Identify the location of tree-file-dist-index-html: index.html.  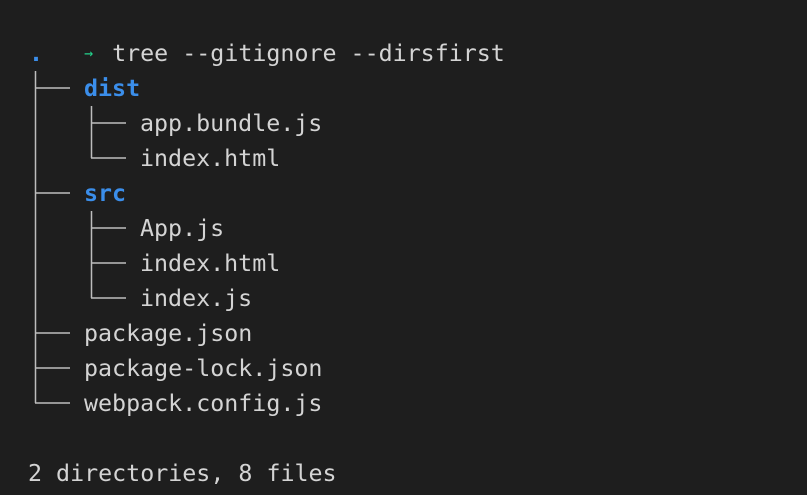
(210, 158).